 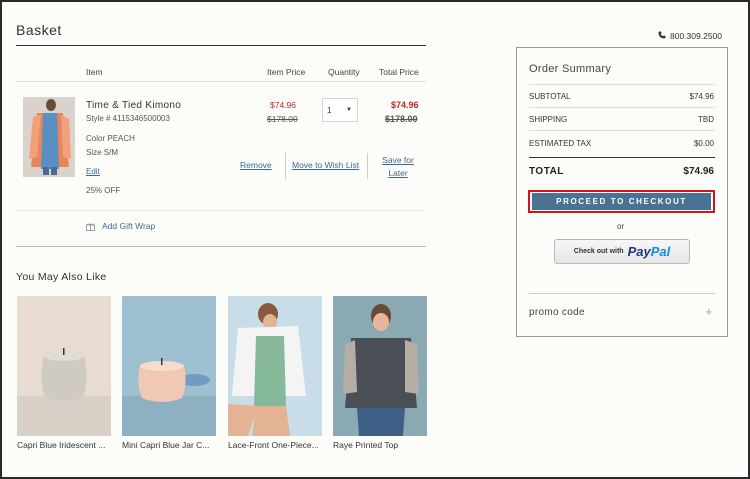 What do you see at coordinates (622, 157) in the screenshot?
I see `summary-total-divider` at bounding box center [622, 157].